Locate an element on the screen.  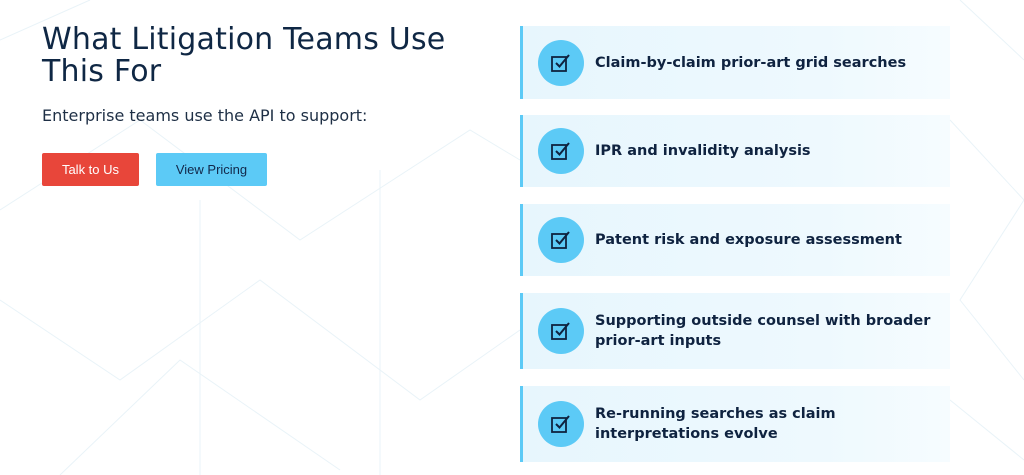
use-case-card: Patent risk and exposure assessment is located at coordinates (735, 240).